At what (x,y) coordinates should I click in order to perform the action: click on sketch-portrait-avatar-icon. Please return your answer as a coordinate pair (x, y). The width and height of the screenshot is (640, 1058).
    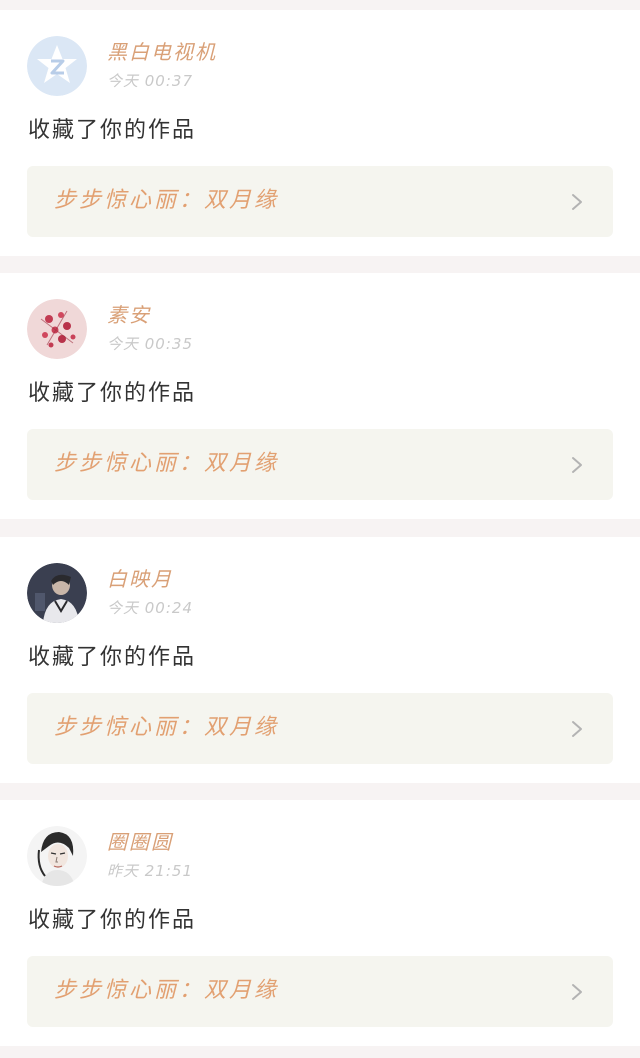
    Looking at the image, I should click on (57, 856).